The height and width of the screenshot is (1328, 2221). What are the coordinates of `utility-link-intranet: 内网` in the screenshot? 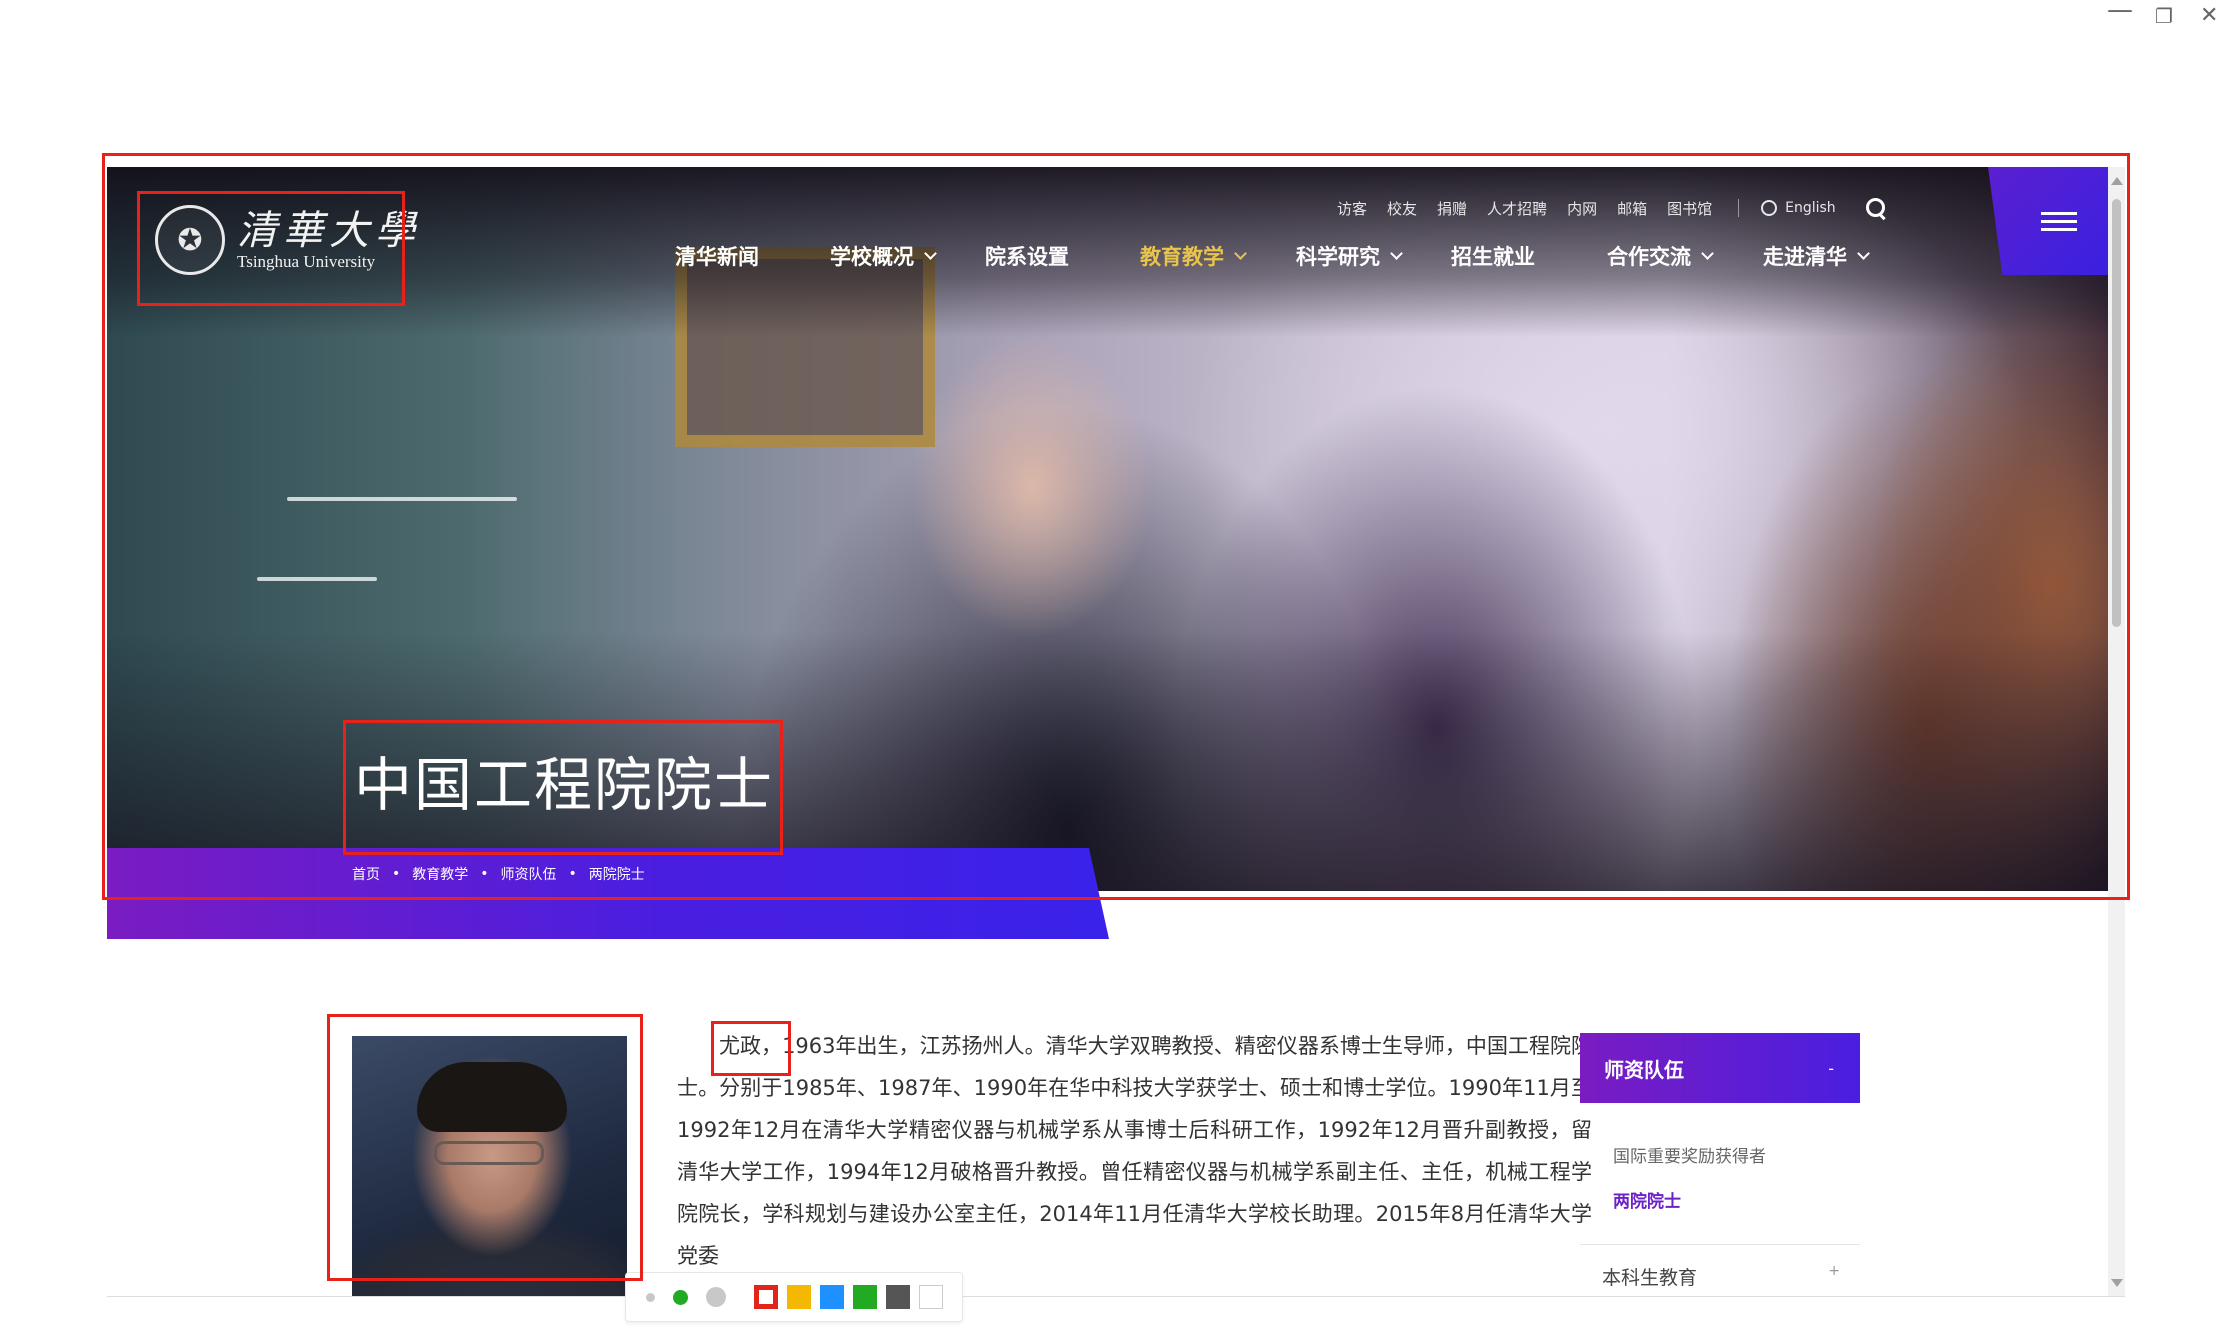 It's located at (1582, 208).